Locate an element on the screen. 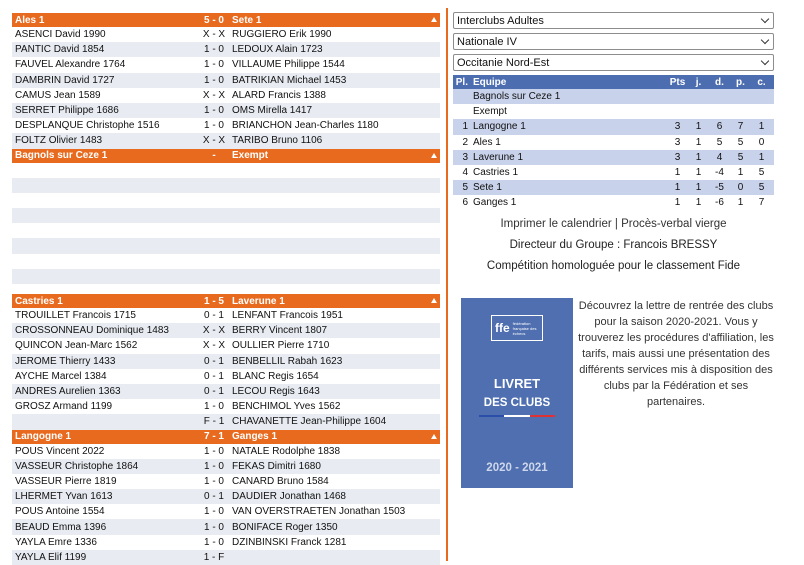 The height and width of the screenshot is (565, 804). match-header: Castries 1 1 - 5 Laverune 1 is located at coordinates (226, 301).